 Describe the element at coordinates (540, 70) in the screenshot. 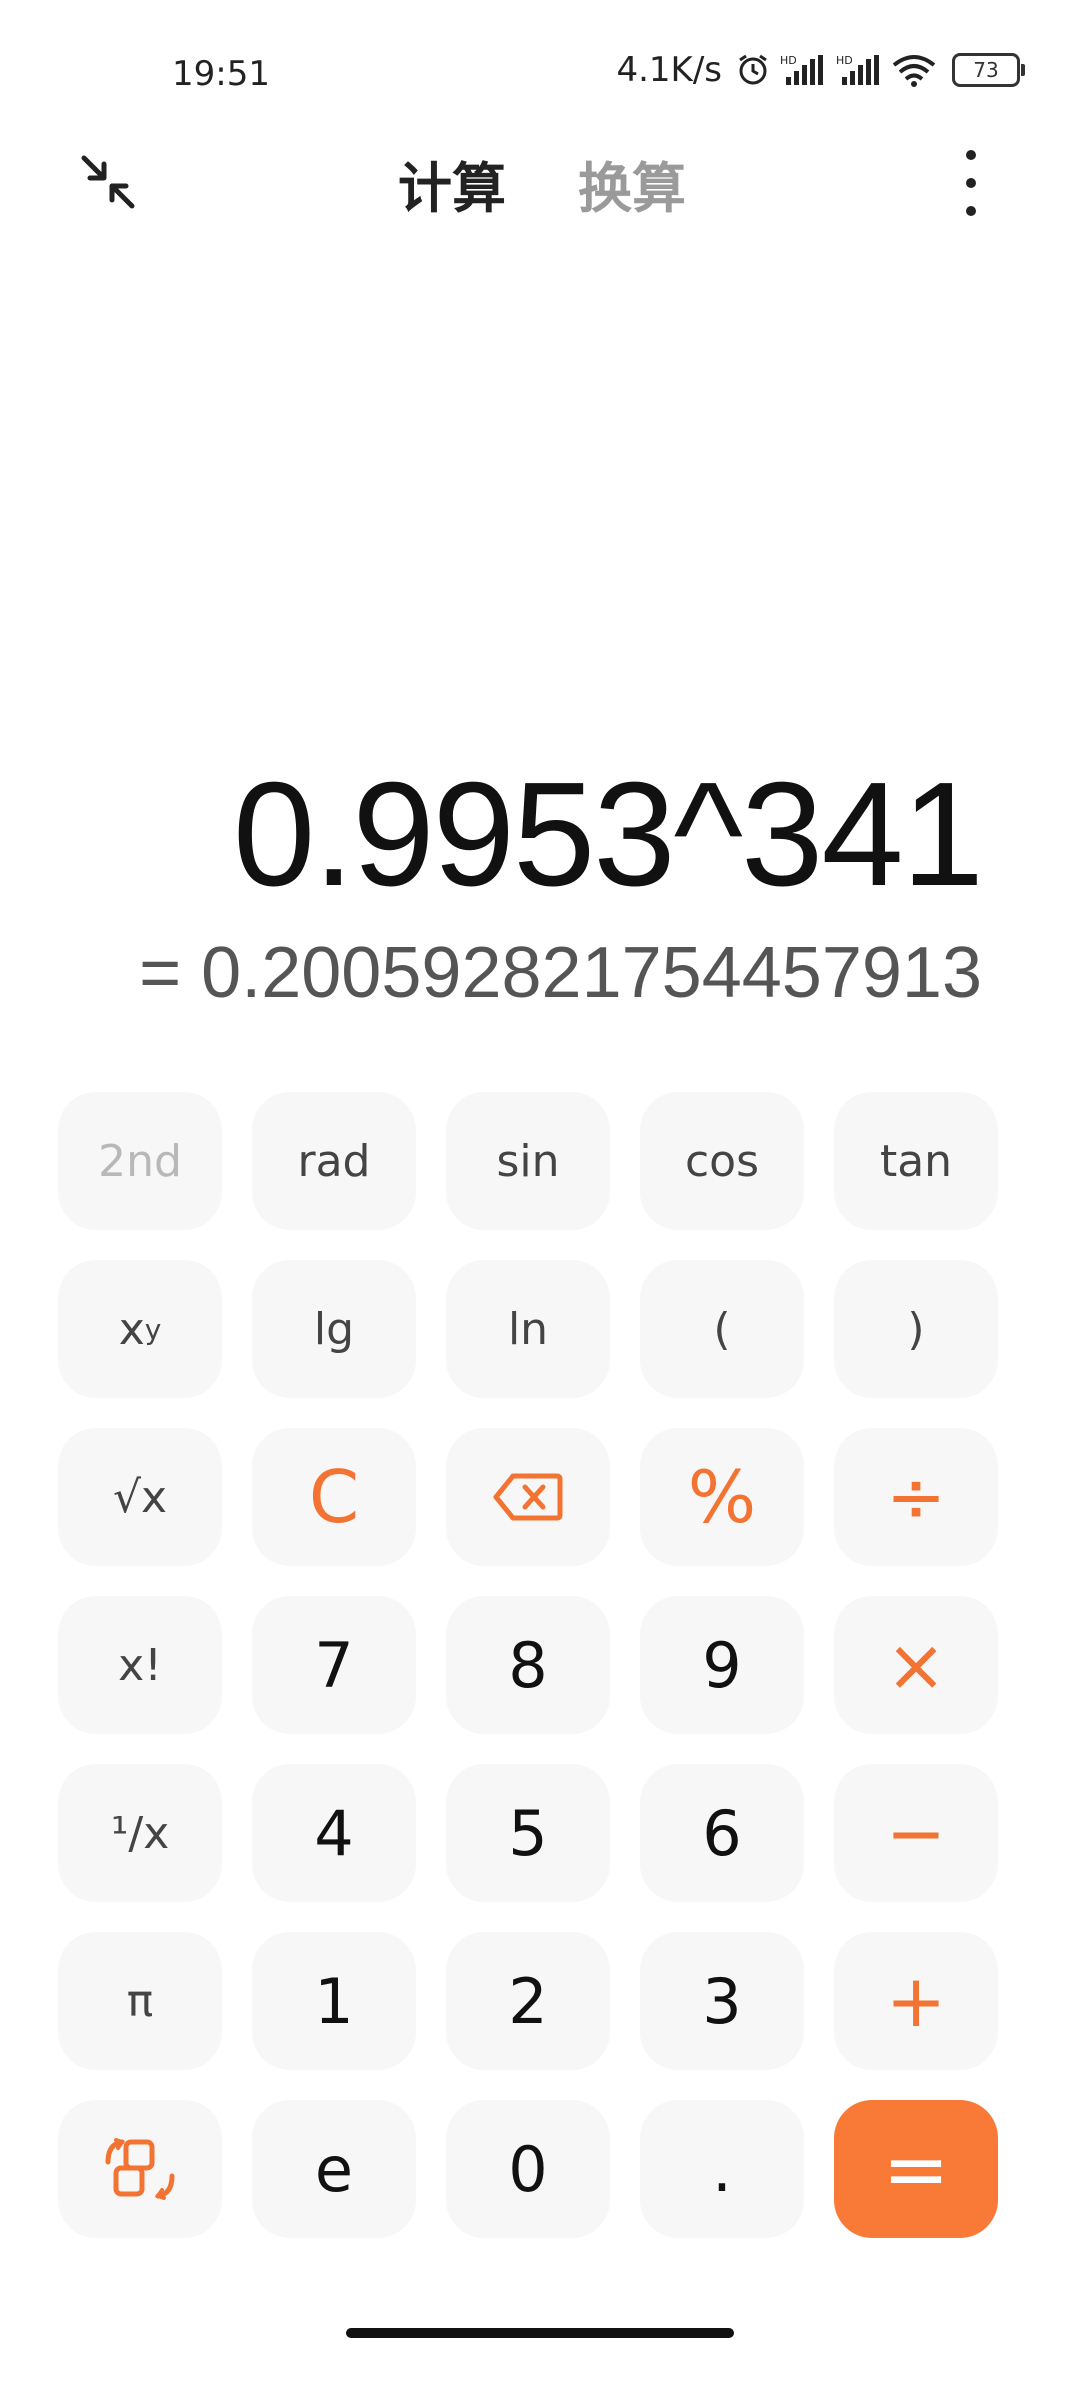

I see `status-bar: 19:51 4.1K/s HD HD 73` at that location.